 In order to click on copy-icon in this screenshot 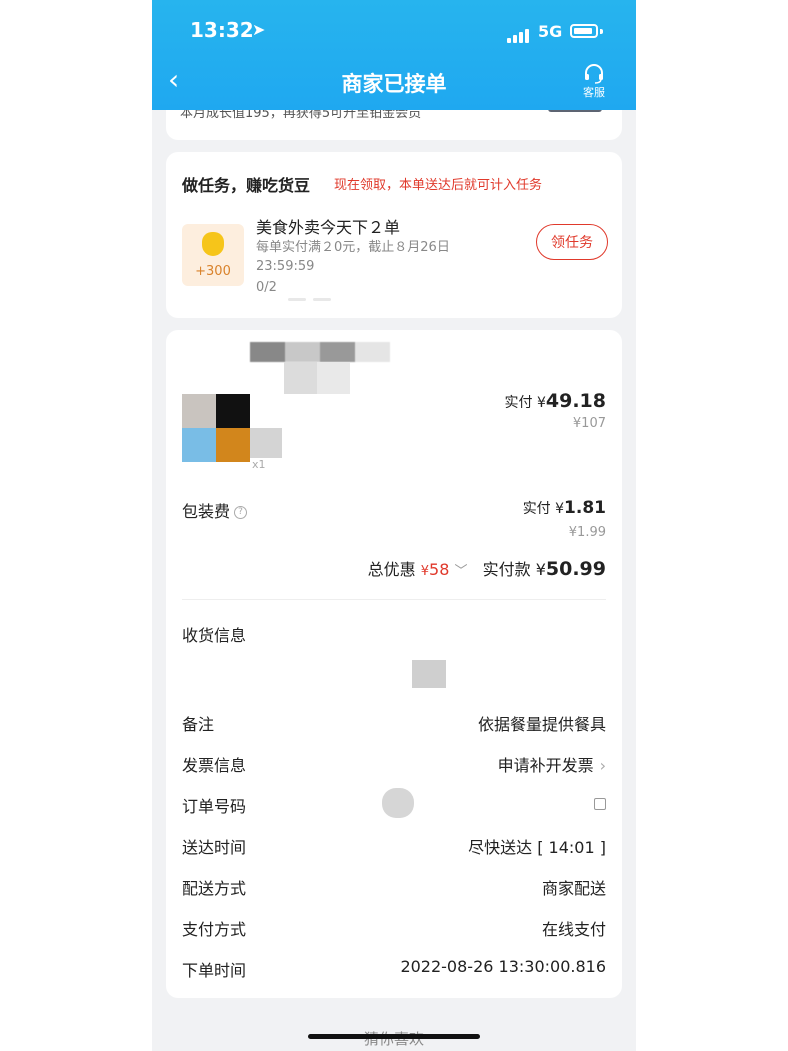, I will do `click(598, 802)`.